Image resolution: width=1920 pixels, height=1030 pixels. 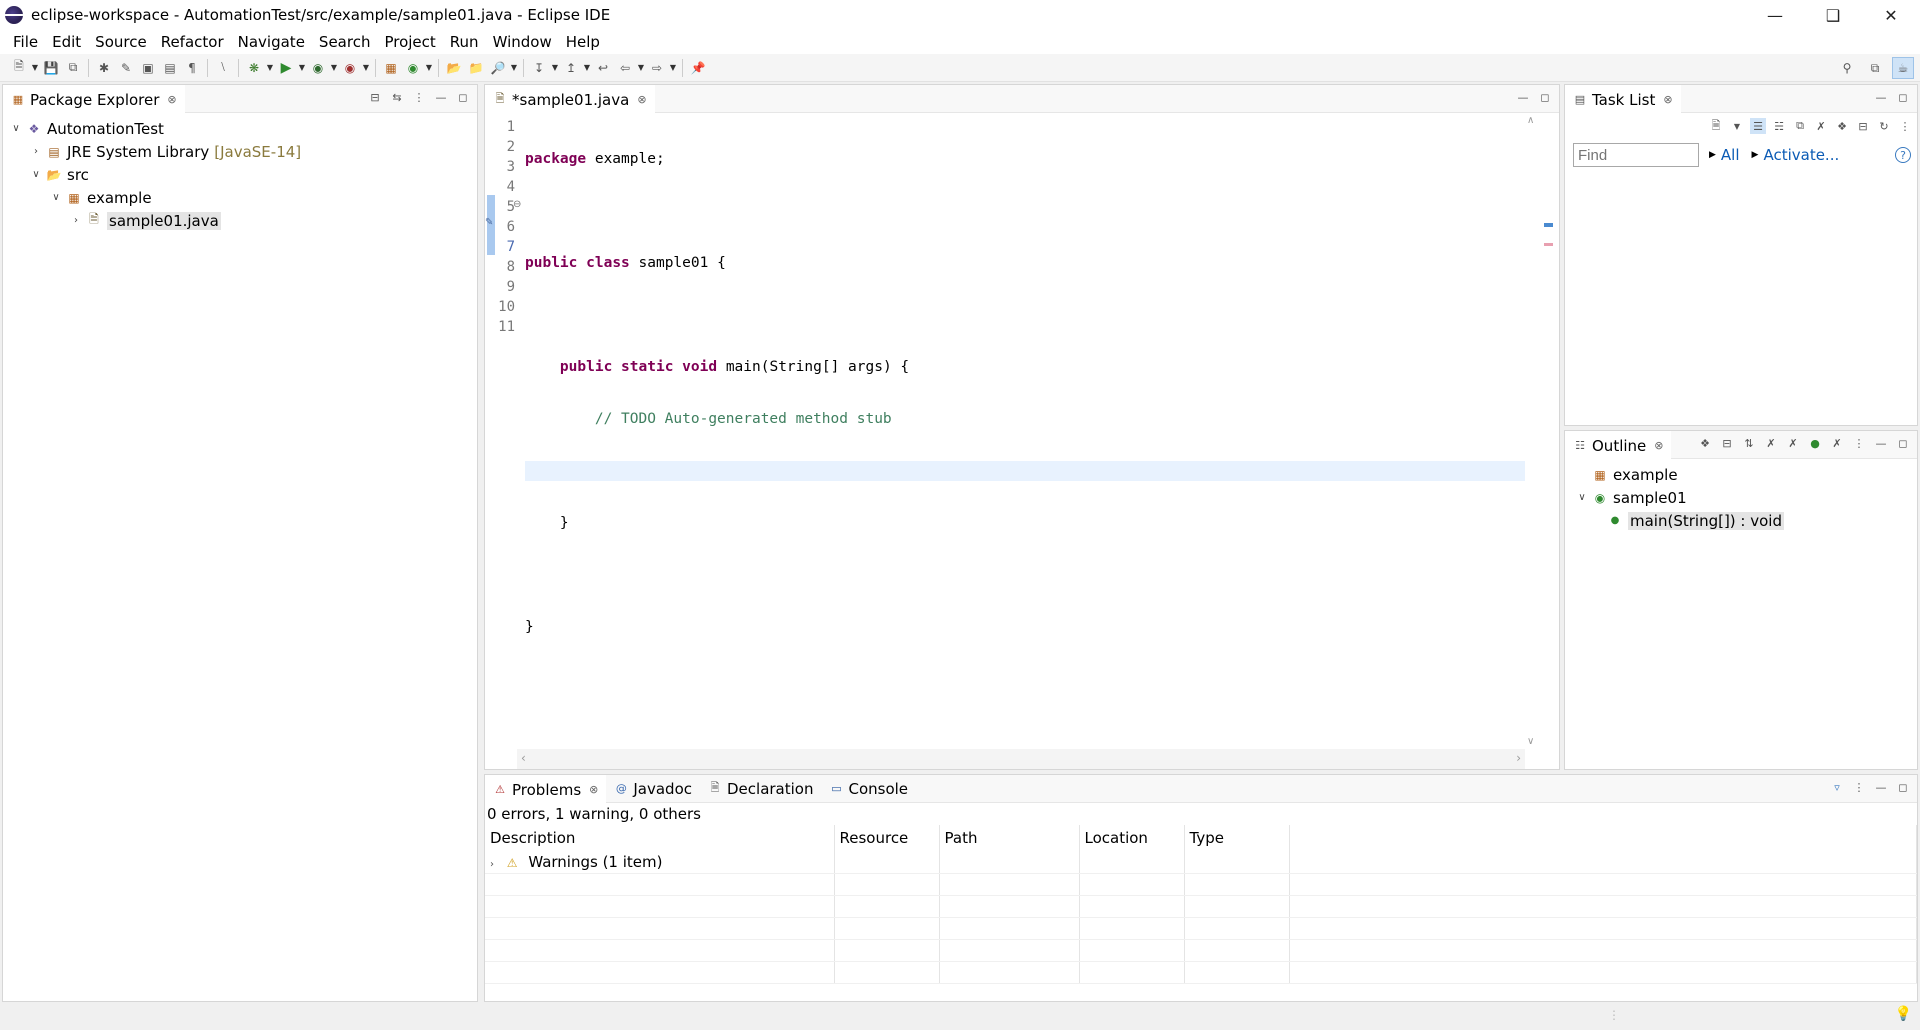 I want to click on all-link: All, so click(x=1730, y=155).